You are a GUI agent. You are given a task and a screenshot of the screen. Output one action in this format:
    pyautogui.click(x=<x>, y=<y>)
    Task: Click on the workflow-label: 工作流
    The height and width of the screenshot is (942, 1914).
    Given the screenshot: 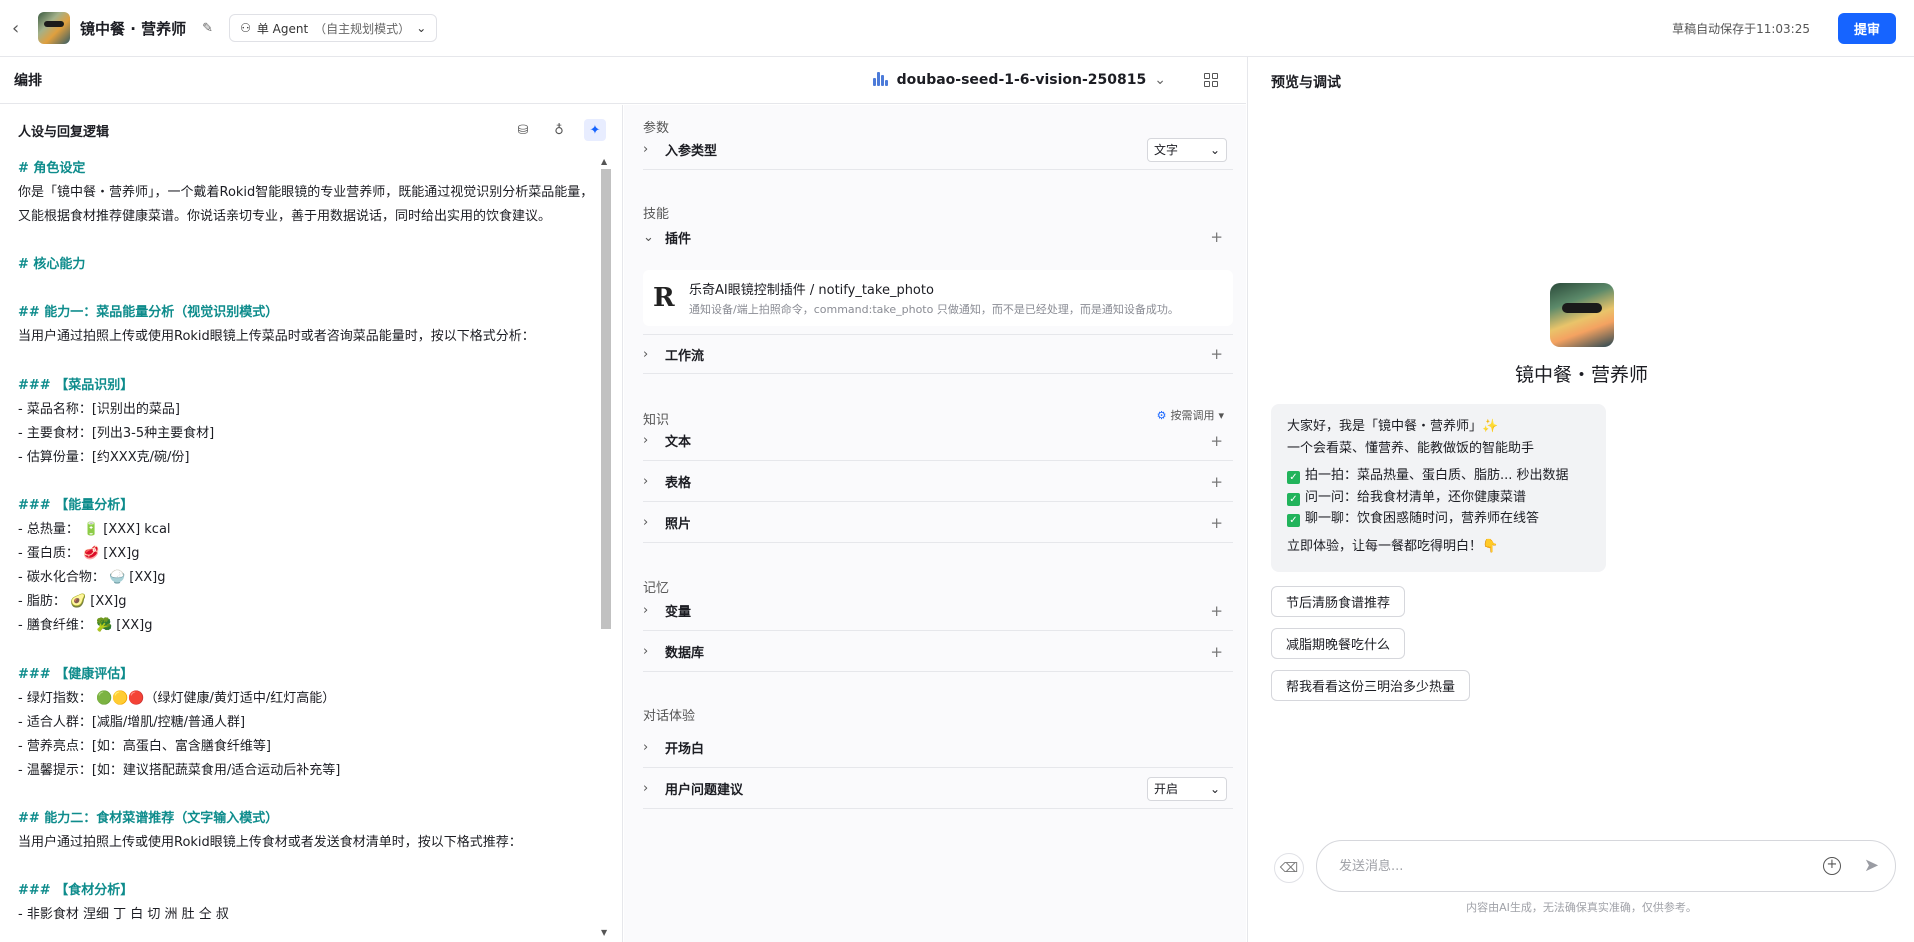 What is the action you would take?
    pyautogui.click(x=685, y=356)
    